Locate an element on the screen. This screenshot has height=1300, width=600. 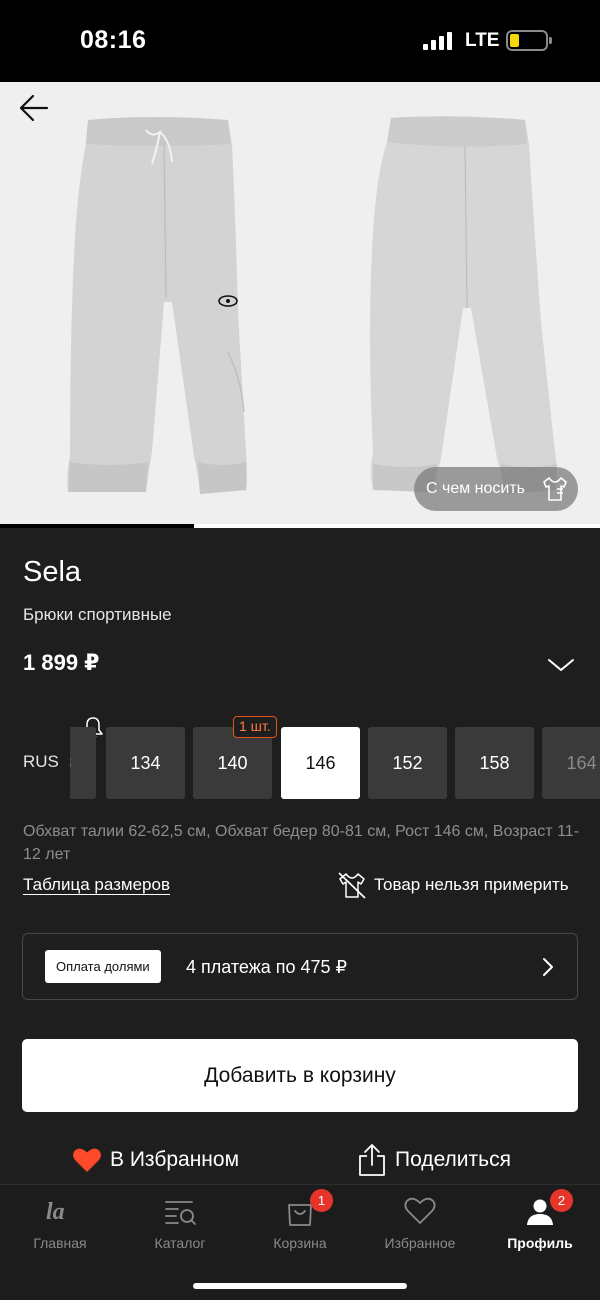
favorite-button: В Избранном is located at coordinates (155, 1160).